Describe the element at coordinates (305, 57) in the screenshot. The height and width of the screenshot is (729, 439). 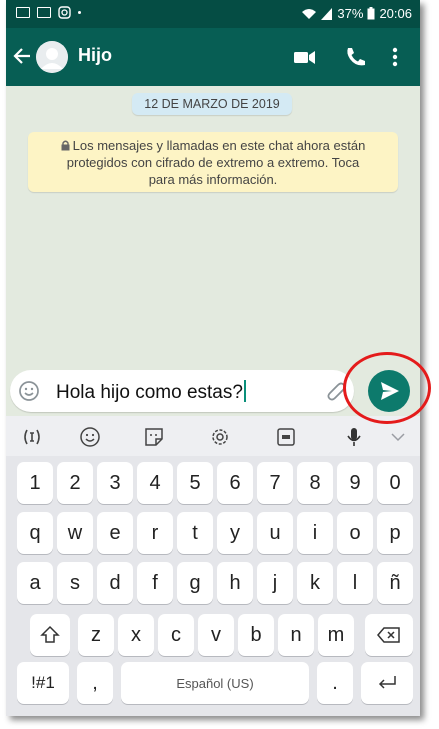
I see `video-call-icon` at that location.